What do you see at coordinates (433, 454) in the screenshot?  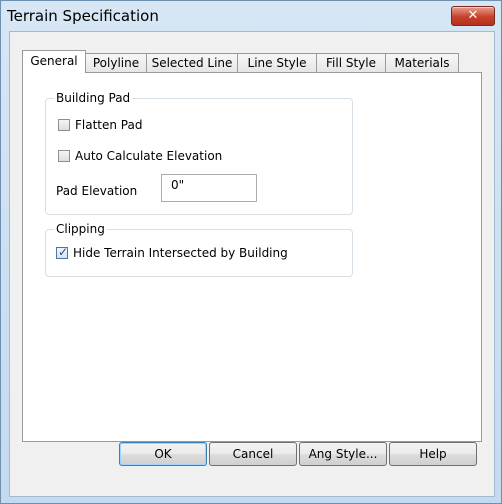 I see `help-button: Help` at bounding box center [433, 454].